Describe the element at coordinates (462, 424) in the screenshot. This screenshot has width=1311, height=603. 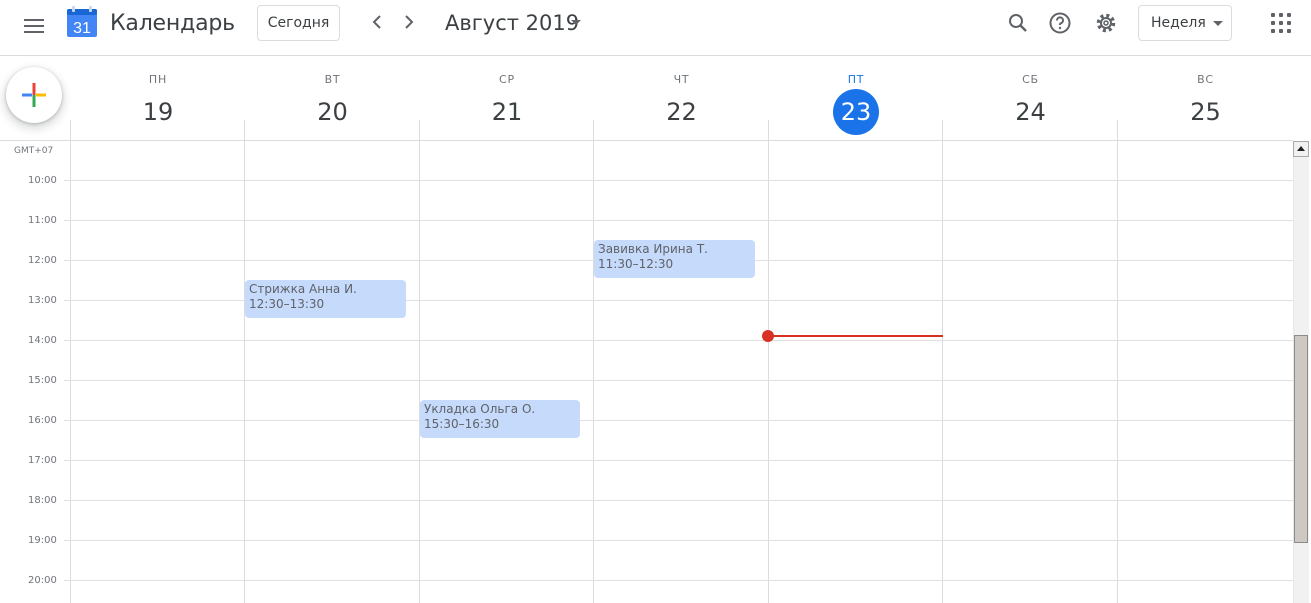
I see `event-time: 15:30–16:30` at that location.